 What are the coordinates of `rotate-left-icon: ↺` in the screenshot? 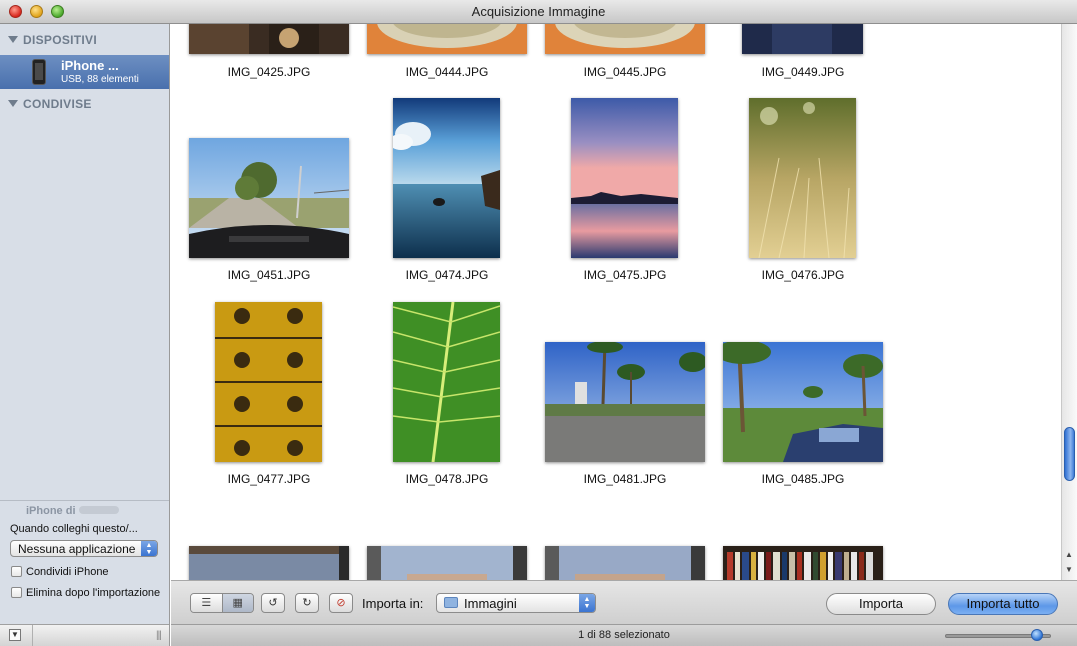 It's located at (273, 603).